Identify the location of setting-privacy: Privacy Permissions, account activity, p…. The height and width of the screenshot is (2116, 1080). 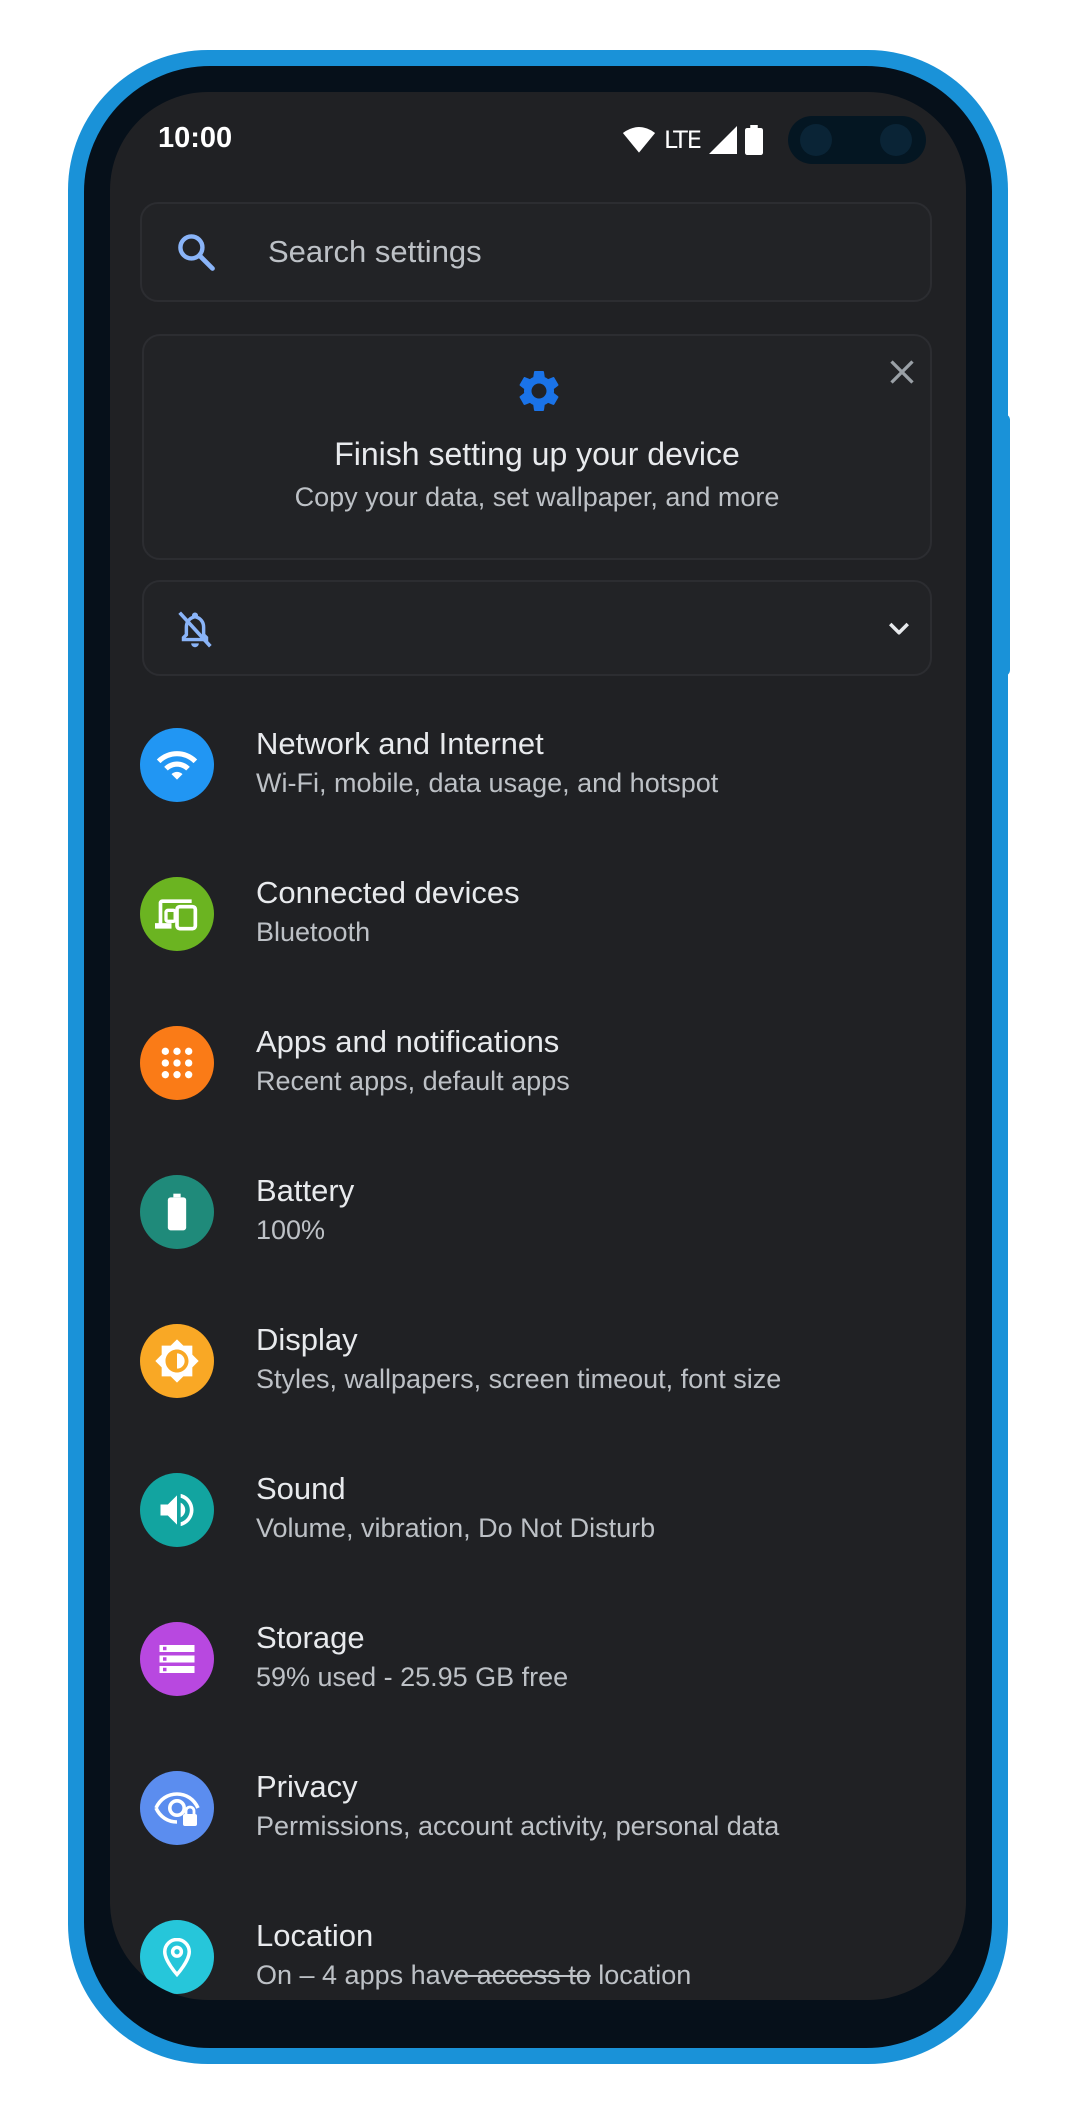
(538, 1827).